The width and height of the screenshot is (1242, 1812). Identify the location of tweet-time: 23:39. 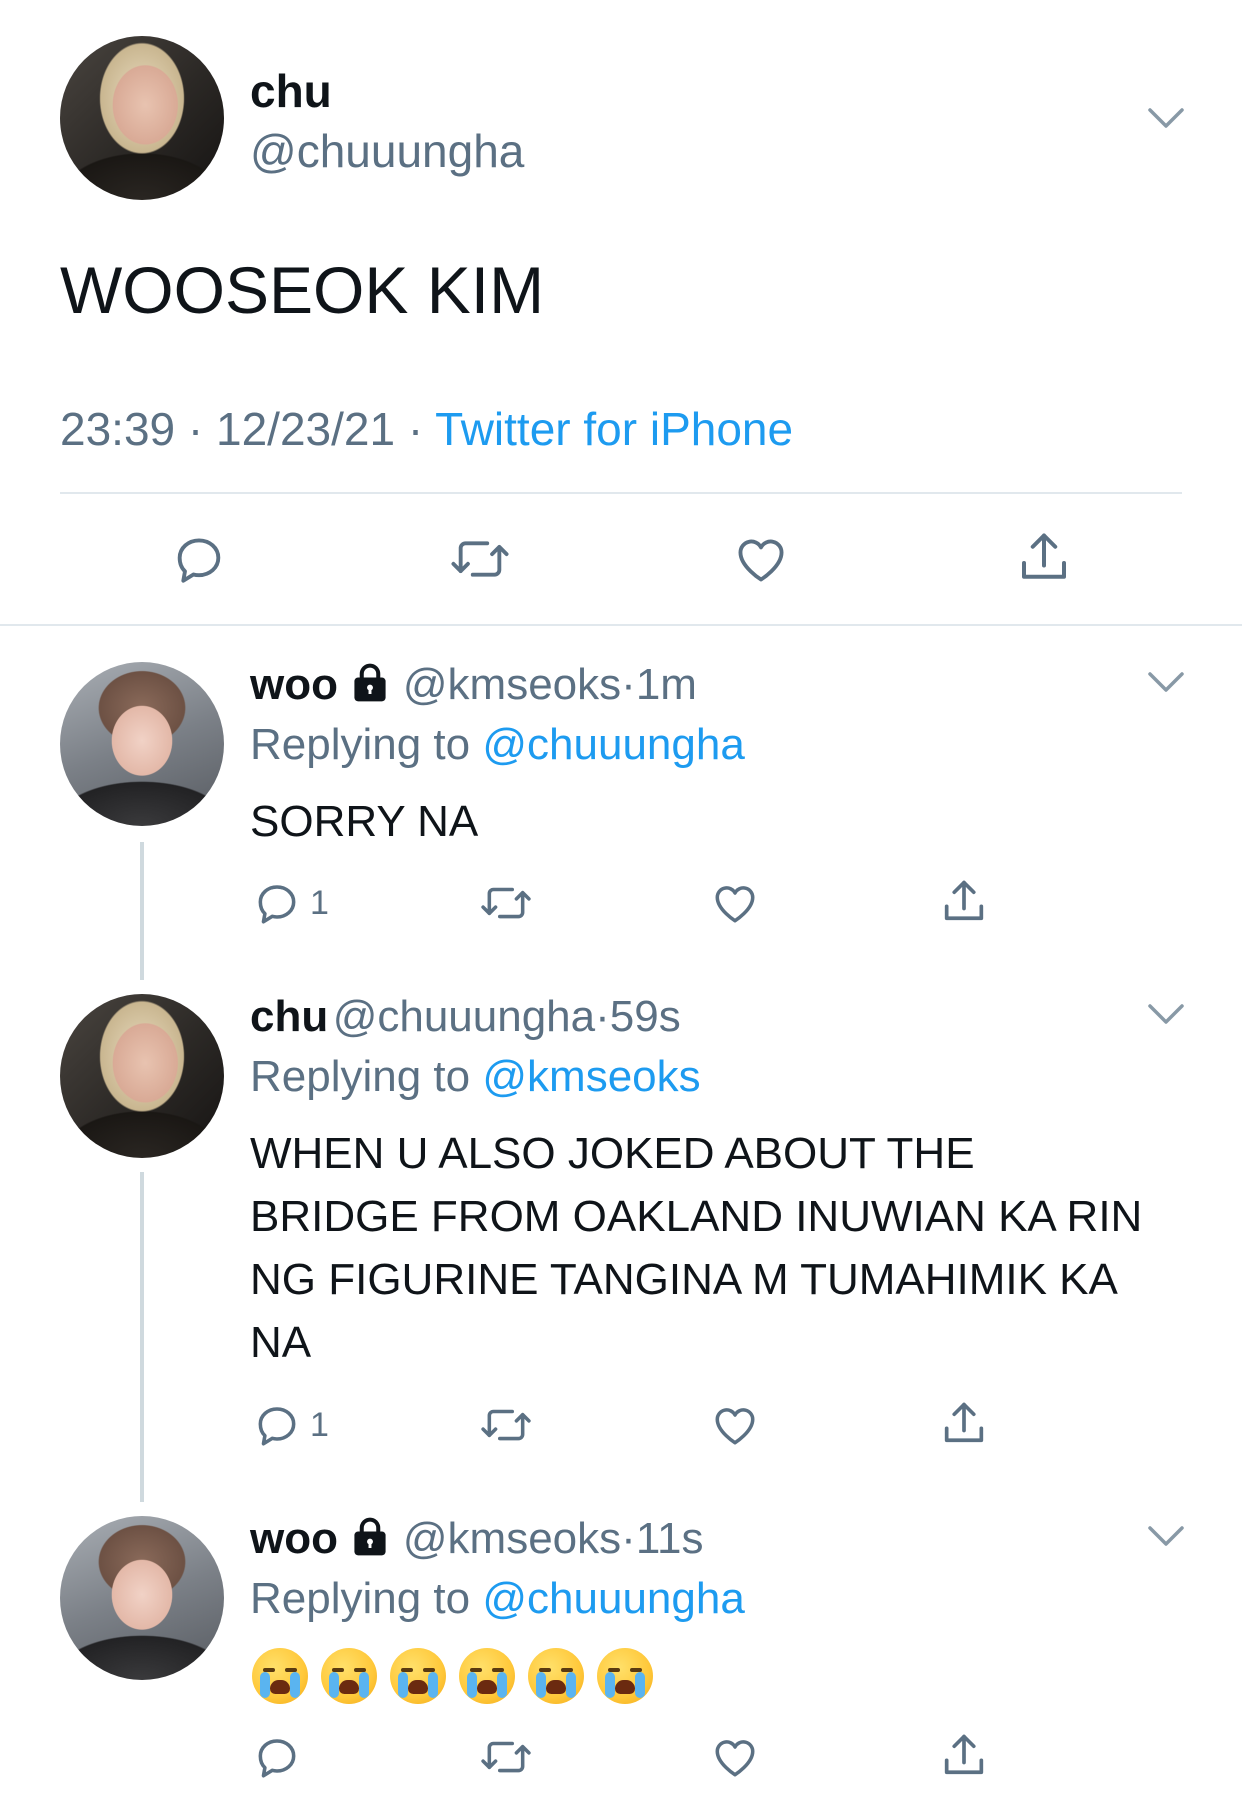
(118, 429).